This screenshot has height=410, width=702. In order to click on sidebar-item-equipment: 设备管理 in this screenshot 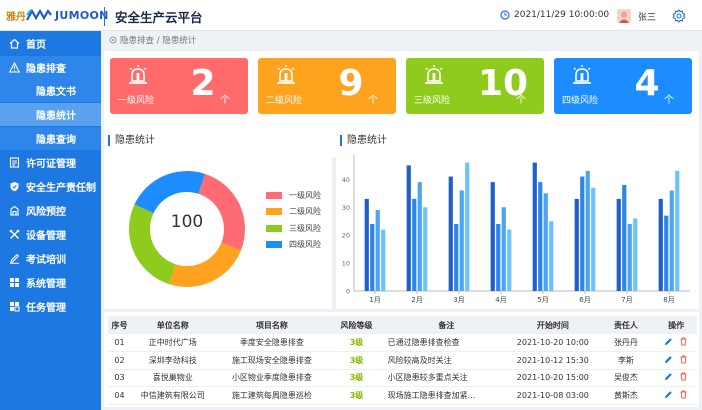, I will do `click(50, 234)`.